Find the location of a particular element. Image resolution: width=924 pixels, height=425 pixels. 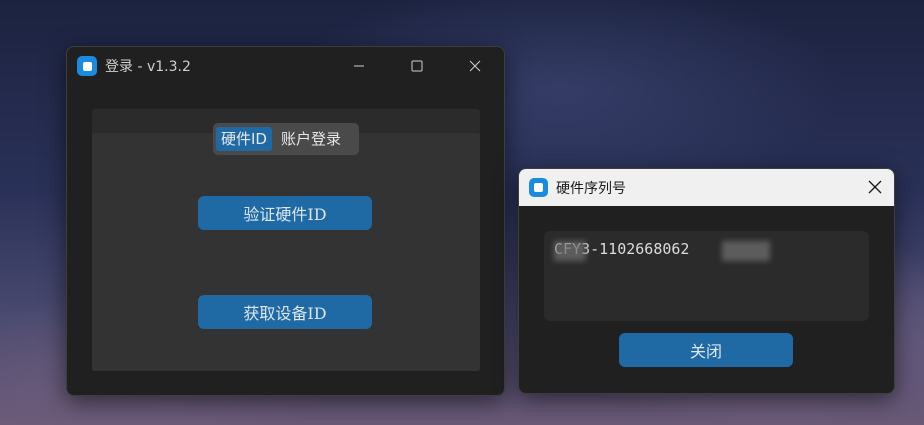

serial-window-title: 硬件序列号 is located at coordinates (591, 188).